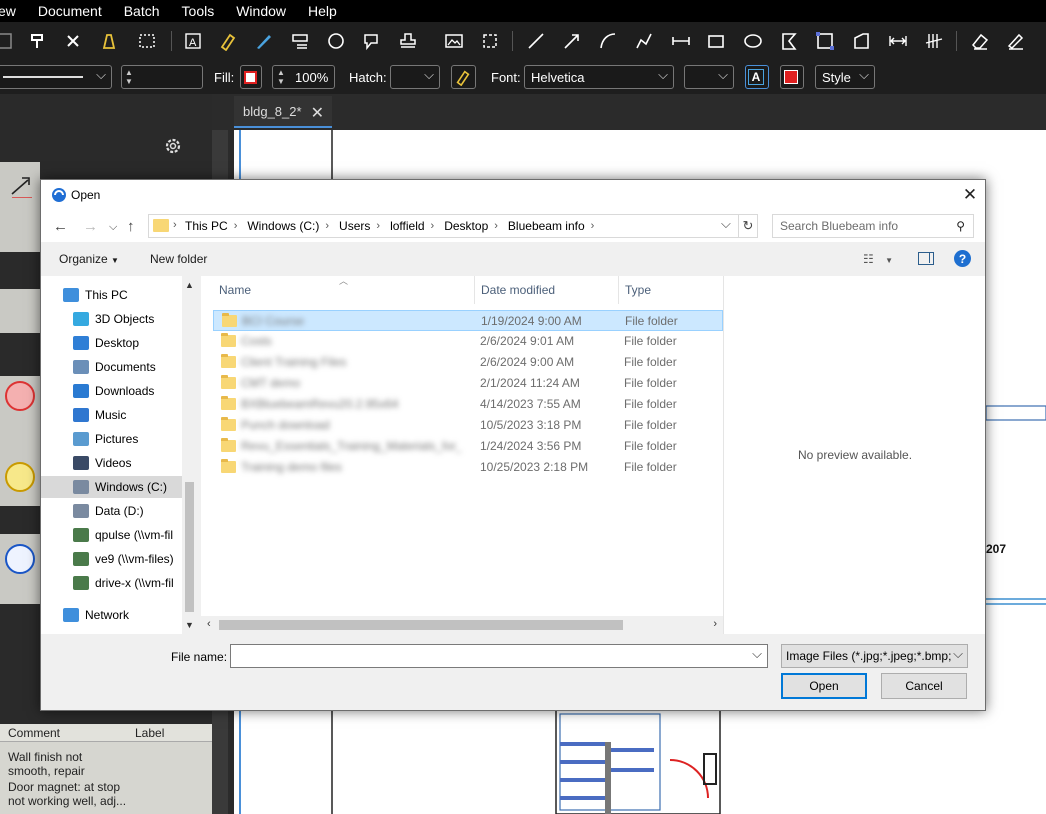  I want to click on up-arrow-icon: ↑, so click(131, 226).